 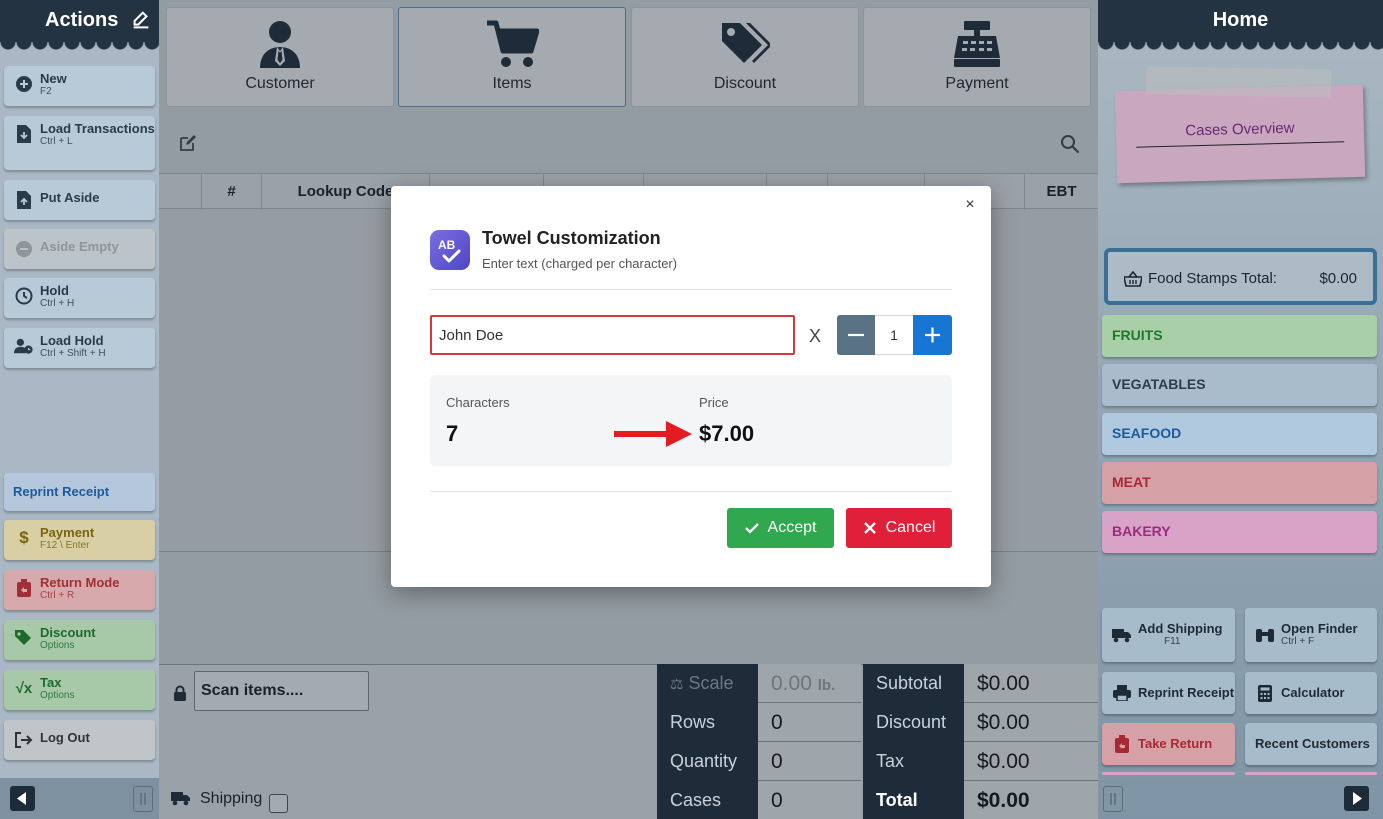 I want to click on total-label: Total, so click(x=913, y=800).